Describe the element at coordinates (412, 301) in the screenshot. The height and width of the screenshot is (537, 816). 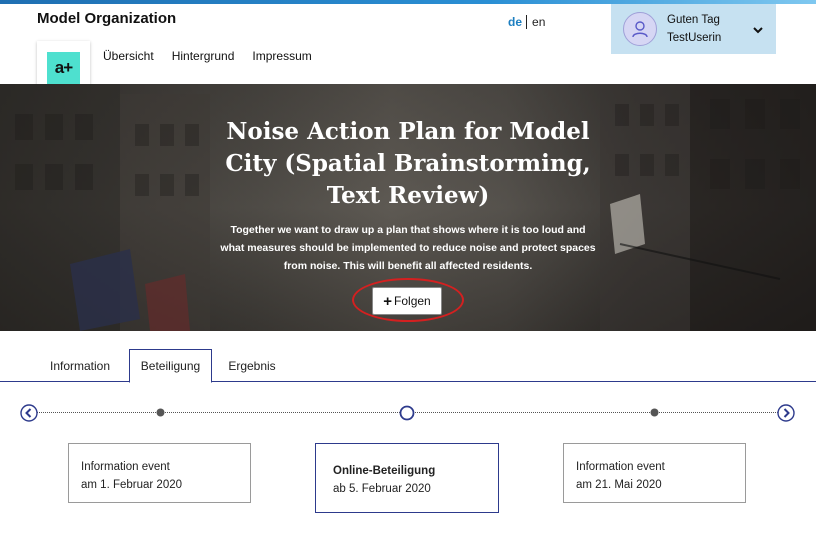
I see `follow-button-label: Folgen` at that location.